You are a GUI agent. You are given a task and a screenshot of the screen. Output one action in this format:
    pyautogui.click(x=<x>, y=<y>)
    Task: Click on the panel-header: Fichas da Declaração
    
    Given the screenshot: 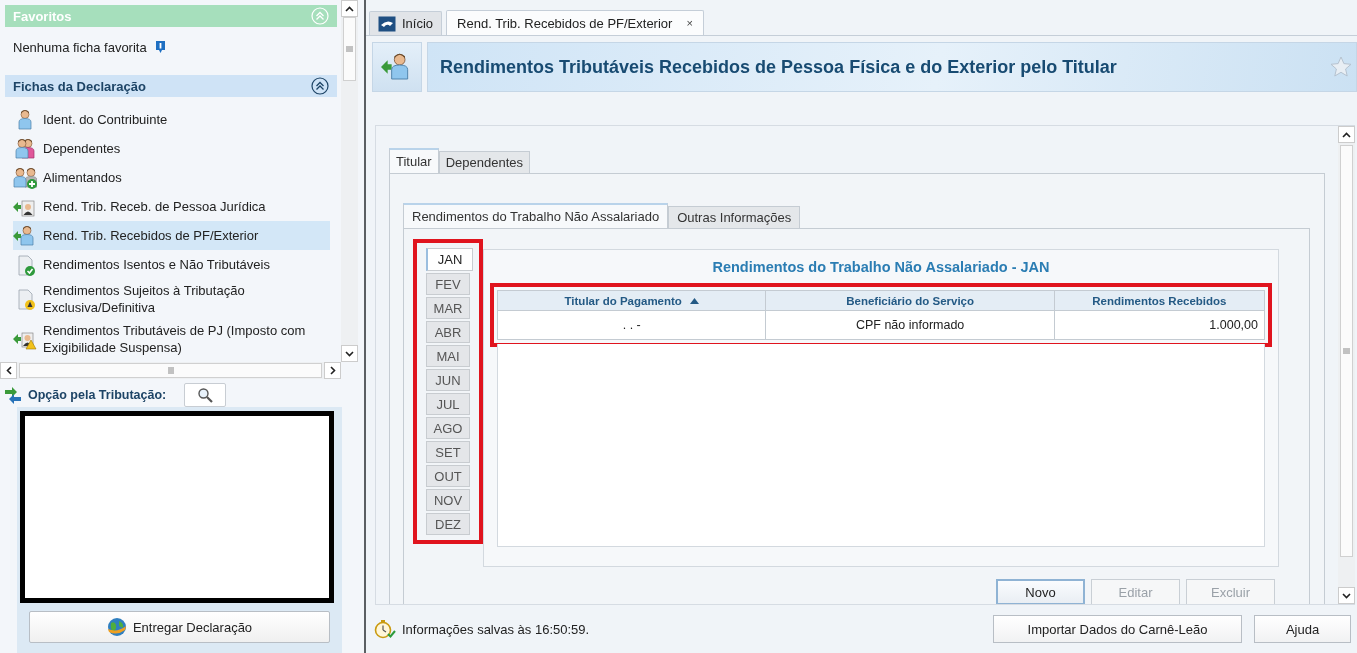 What is the action you would take?
    pyautogui.click(x=171, y=86)
    